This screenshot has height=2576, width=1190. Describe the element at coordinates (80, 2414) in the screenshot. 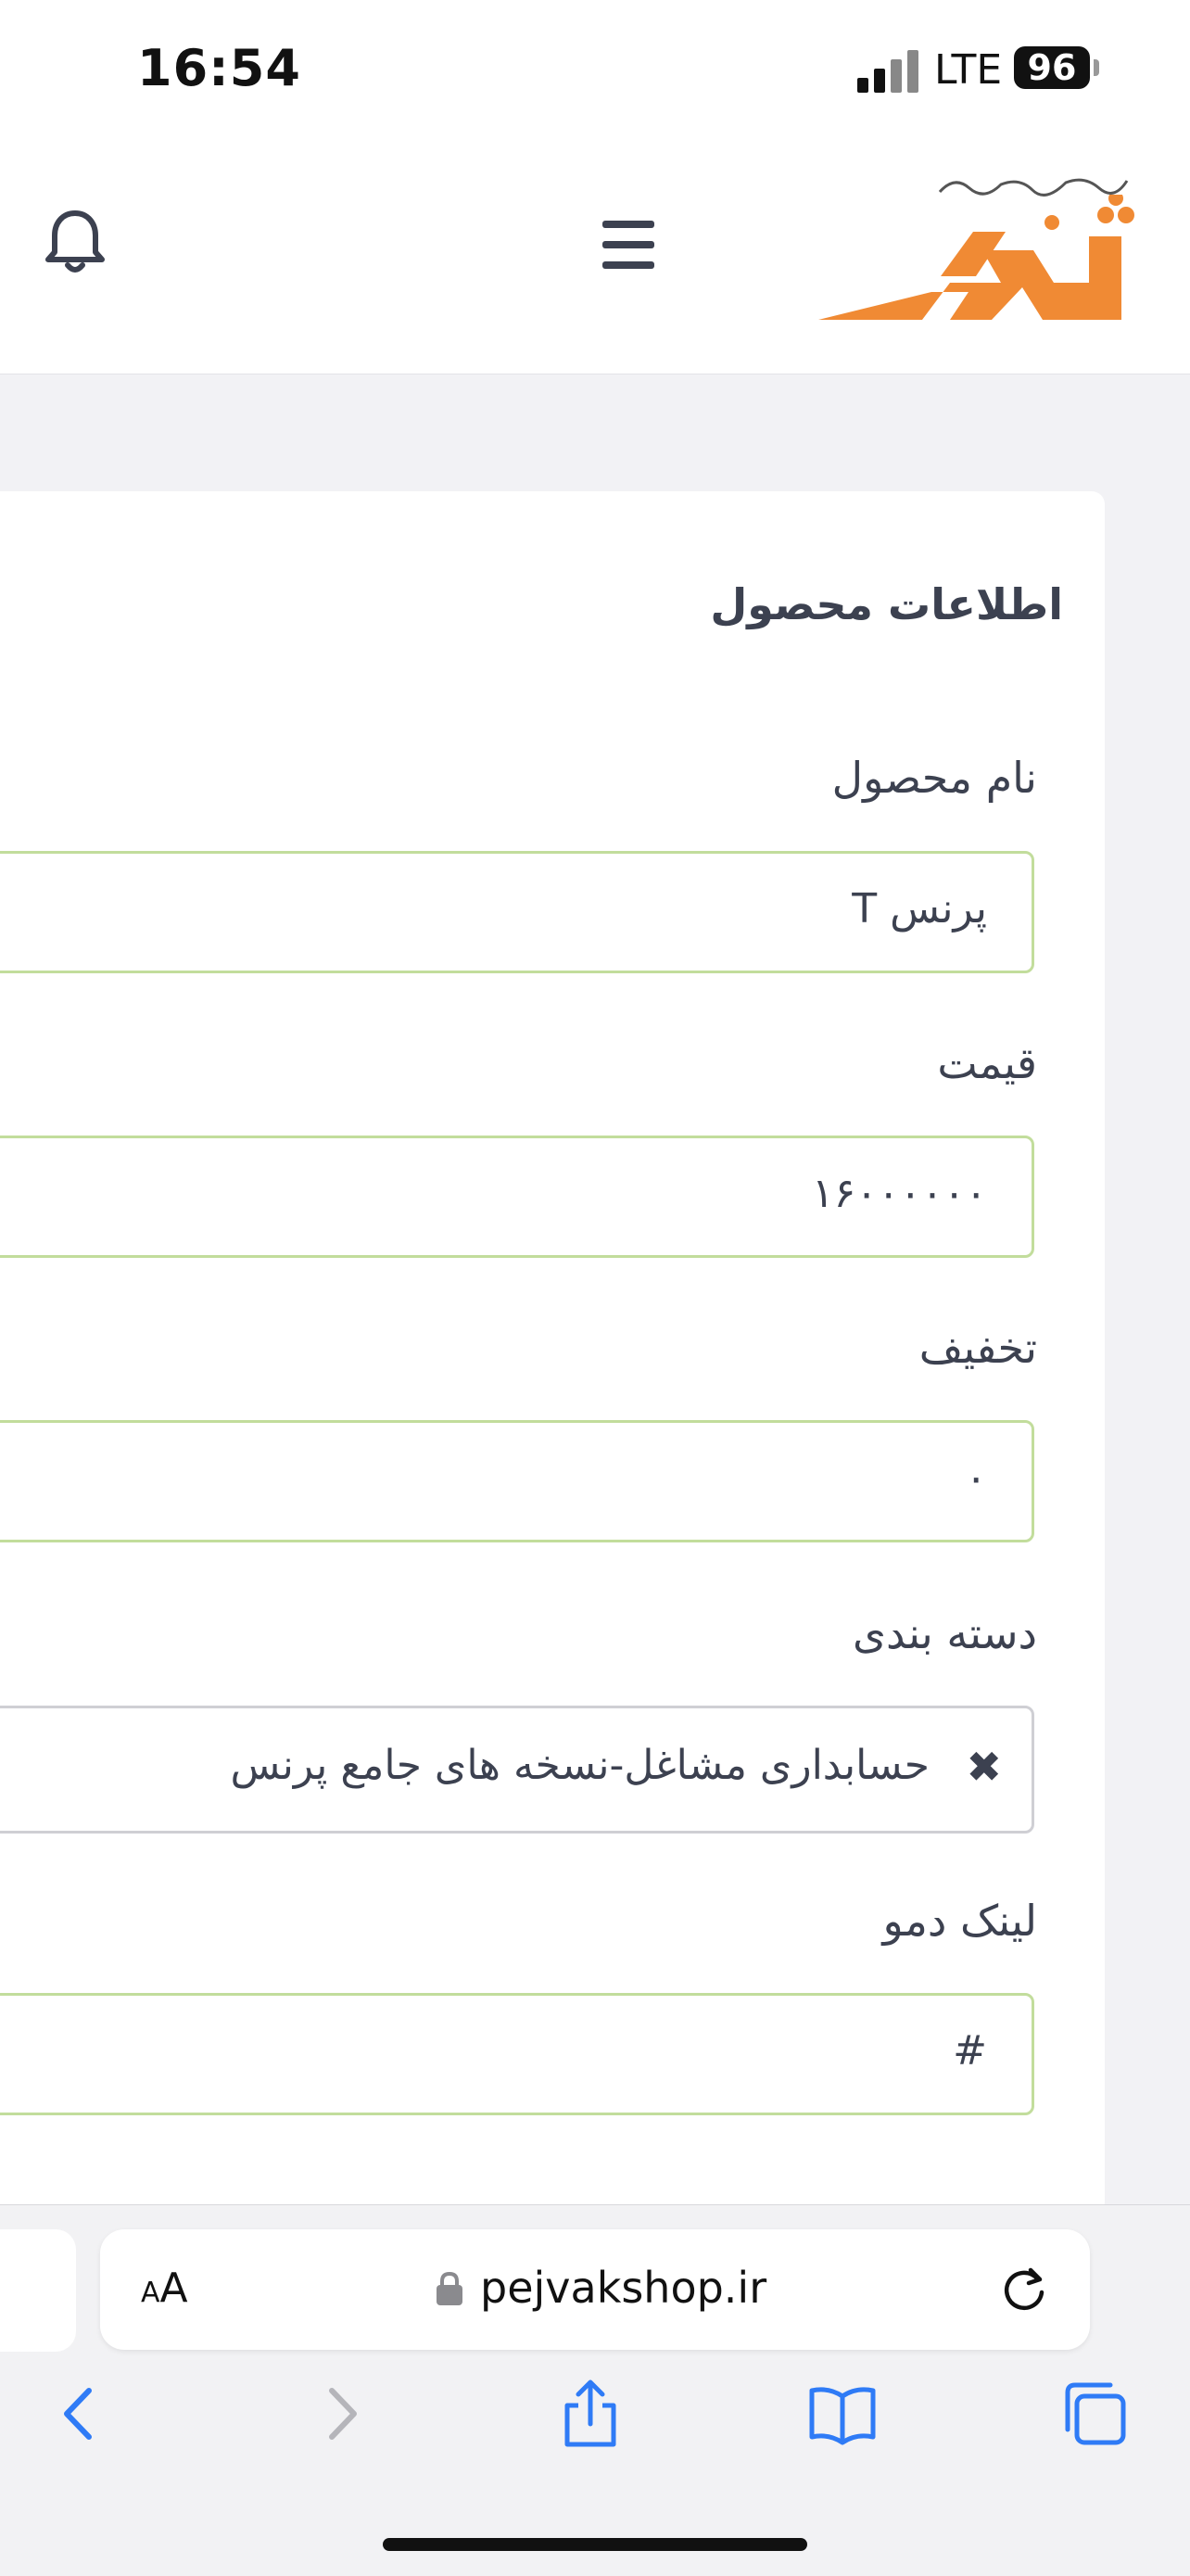

I see `back-arrow-icon` at that location.